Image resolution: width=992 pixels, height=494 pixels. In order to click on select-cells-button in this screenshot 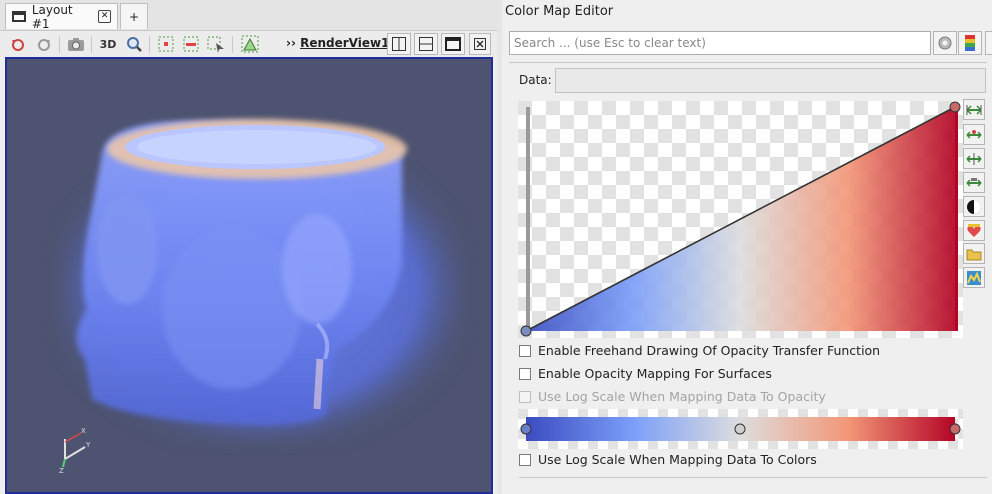, I will do `click(166, 44)`.